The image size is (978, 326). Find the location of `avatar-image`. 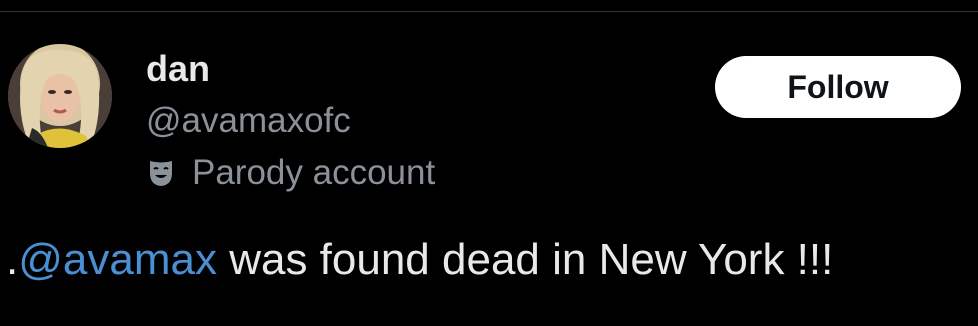

avatar-image is located at coordinates (60, 96).